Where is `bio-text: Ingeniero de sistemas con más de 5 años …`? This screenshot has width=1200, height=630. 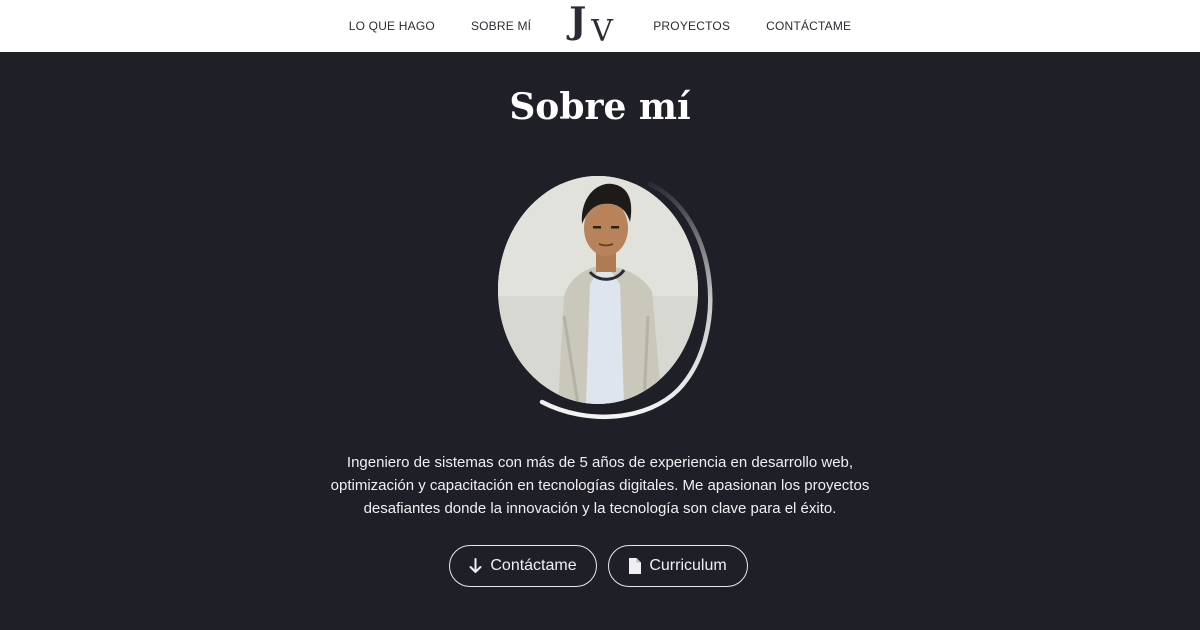
bio-text: Ingeniero de sistemas con más de 5 años … is located at coordinates (600, 485).